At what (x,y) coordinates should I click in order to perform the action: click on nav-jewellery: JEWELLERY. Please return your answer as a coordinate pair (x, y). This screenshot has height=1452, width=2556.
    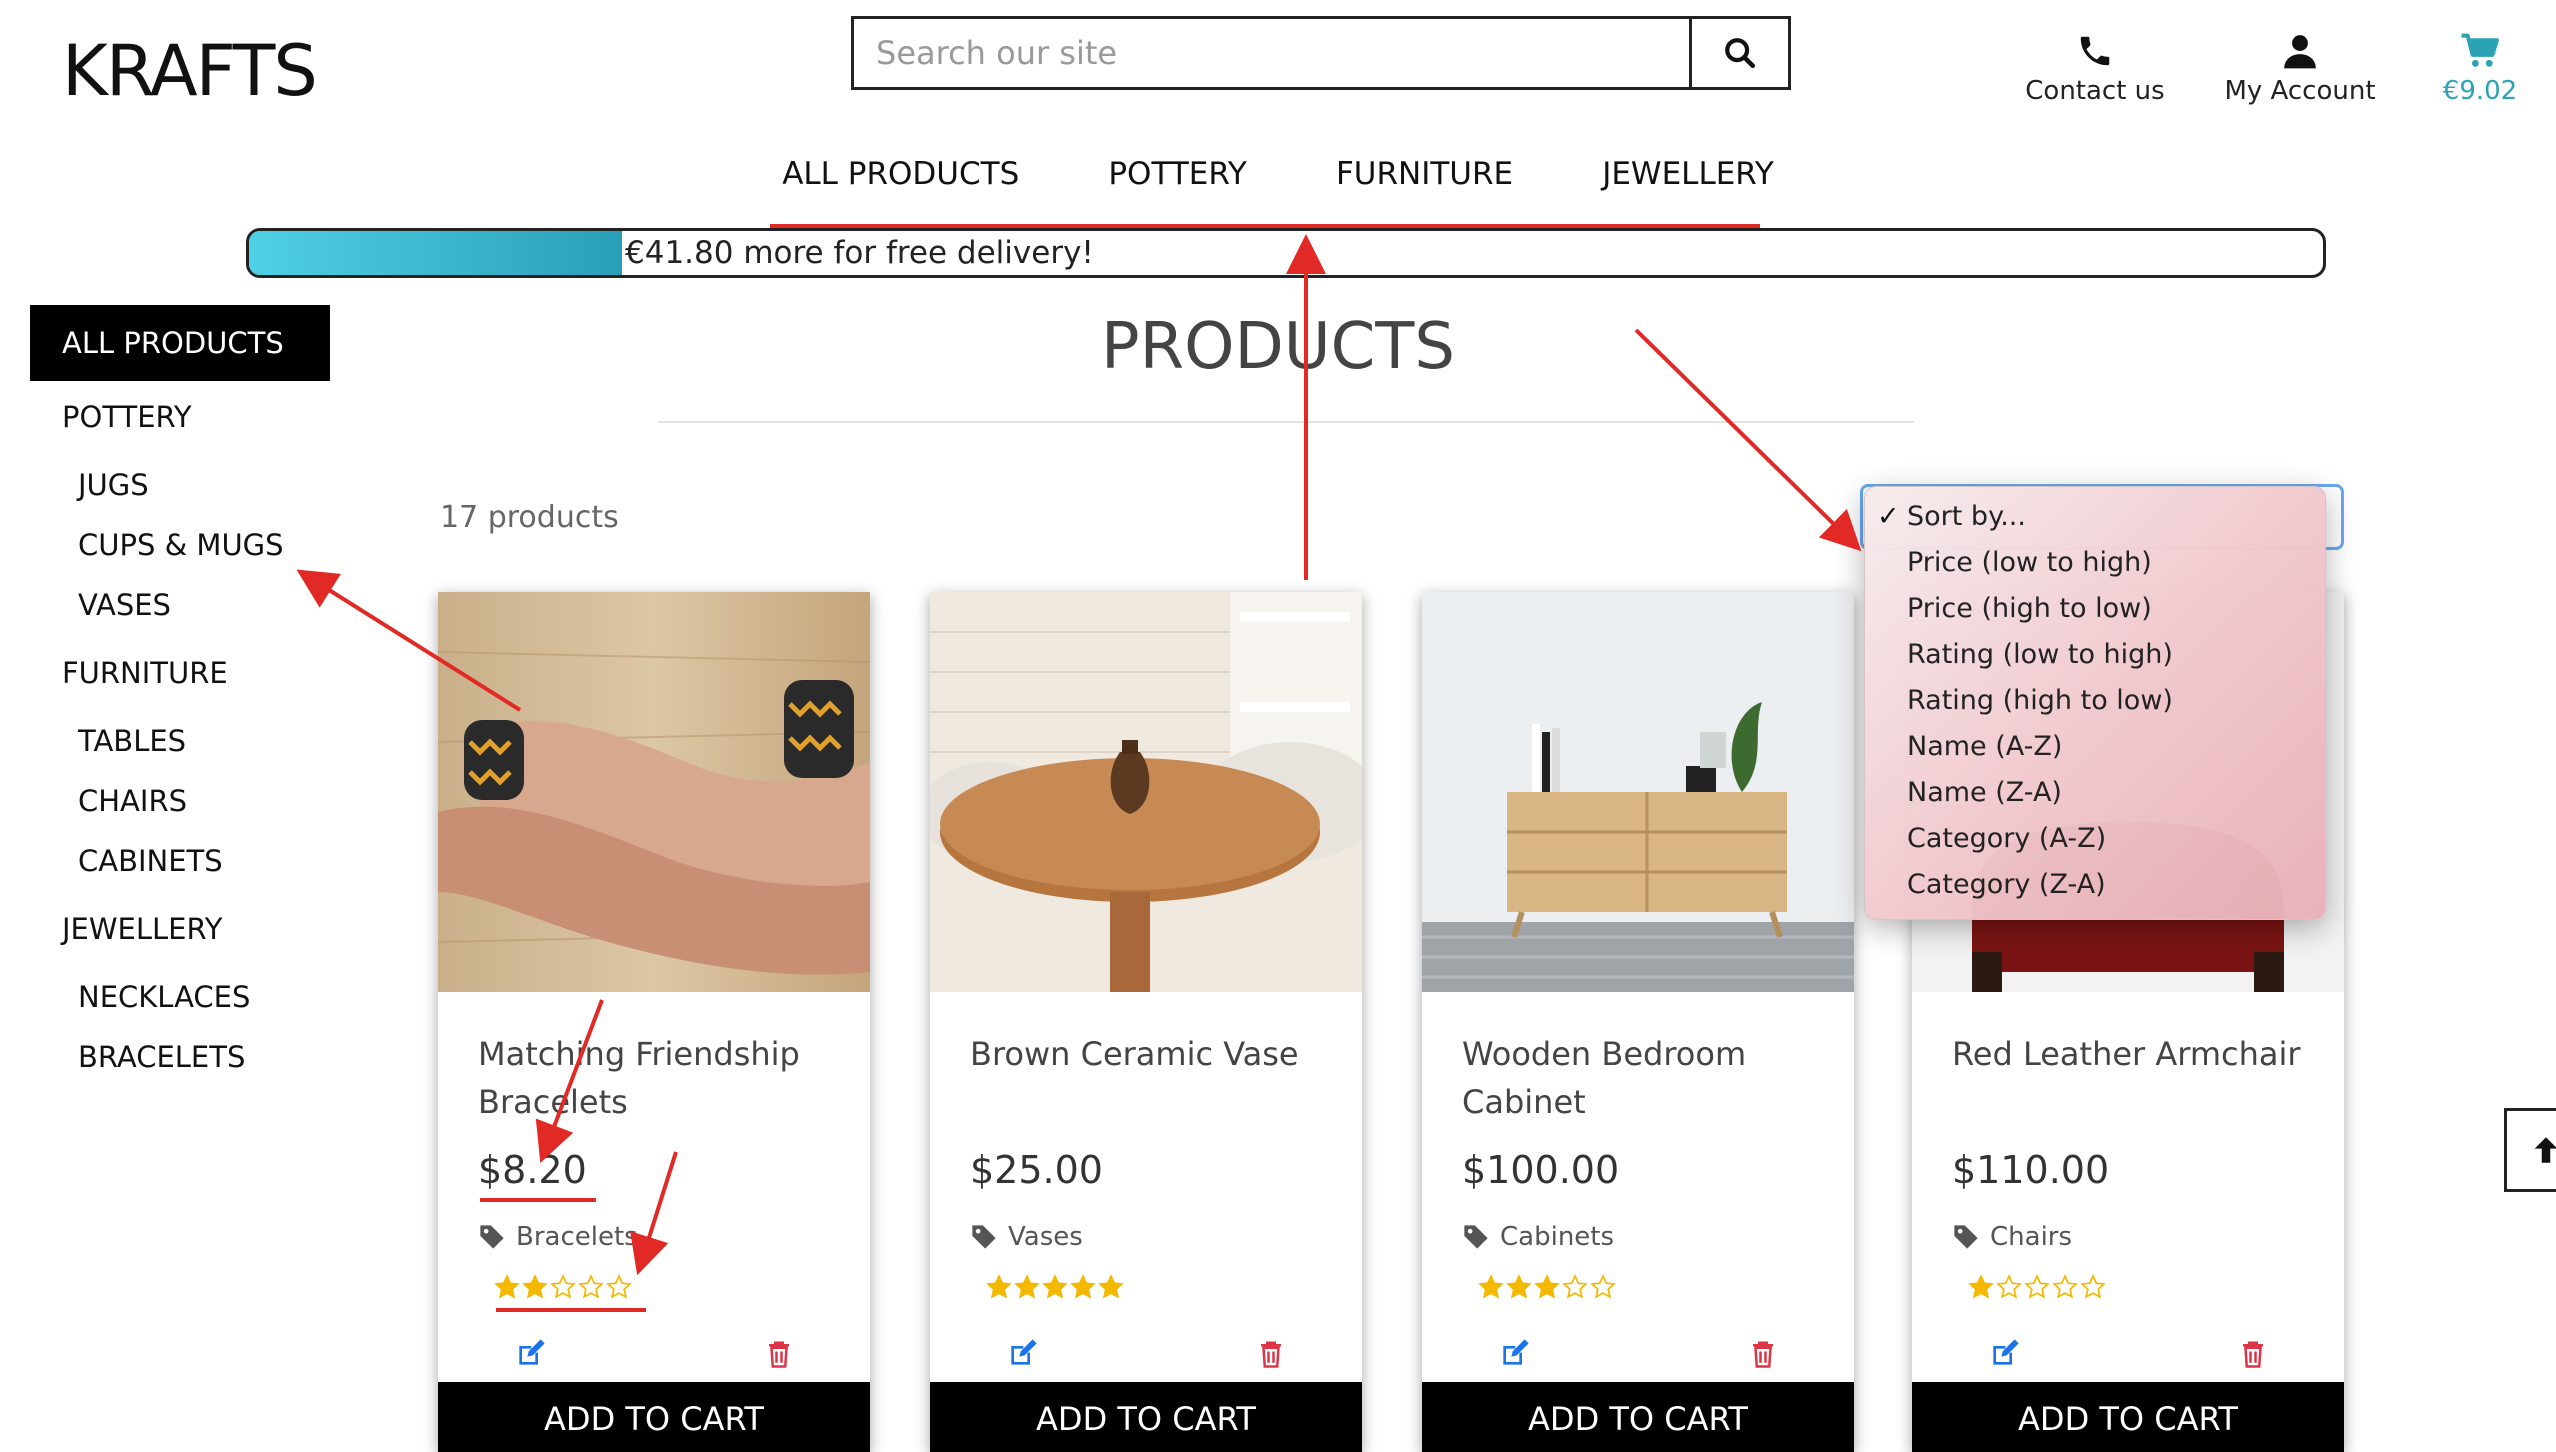
    Looking at the image, I should click on (1688, 174).